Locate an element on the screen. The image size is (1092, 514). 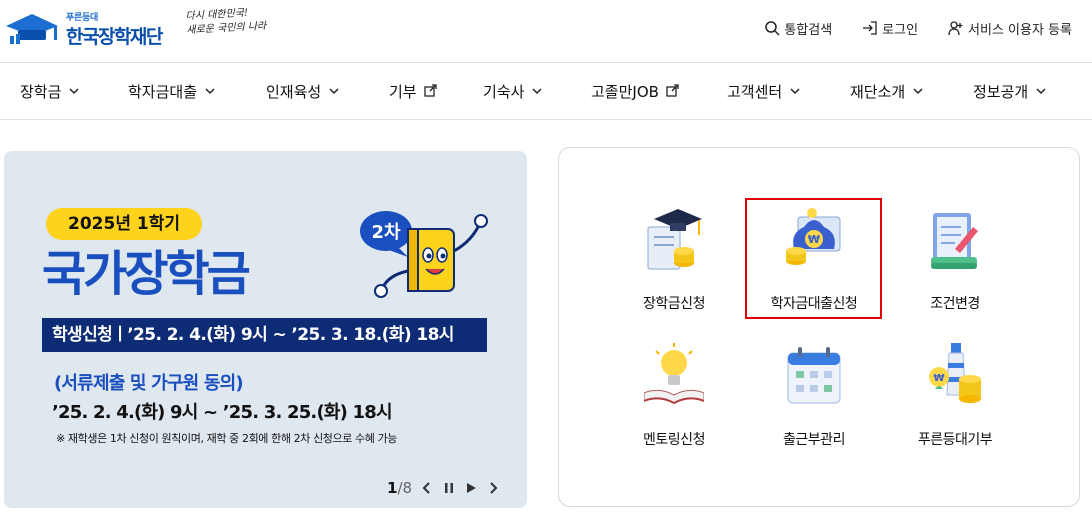
next-button is located at coordinates (493, 488).